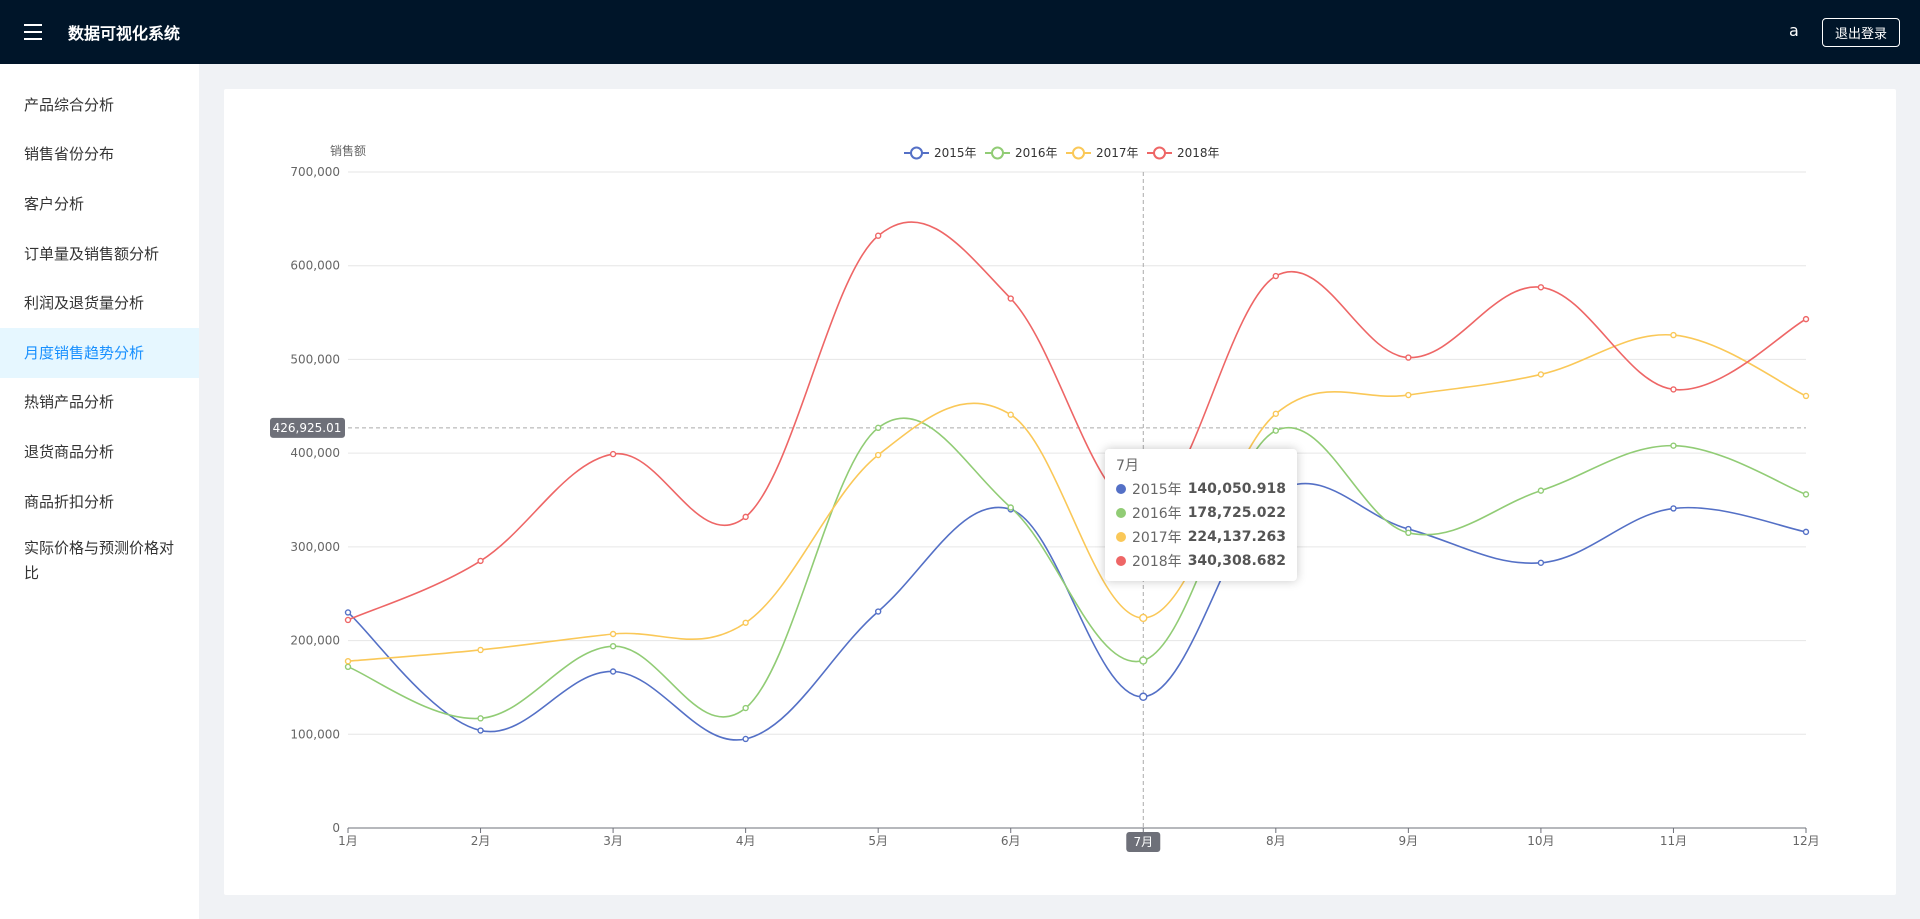 Image resolution: width=1920 pixels, height=919 pixels. Describe the element at coordinates (315, 172) in the screenshot. I see `y-tick-label: 700,000` at that location.